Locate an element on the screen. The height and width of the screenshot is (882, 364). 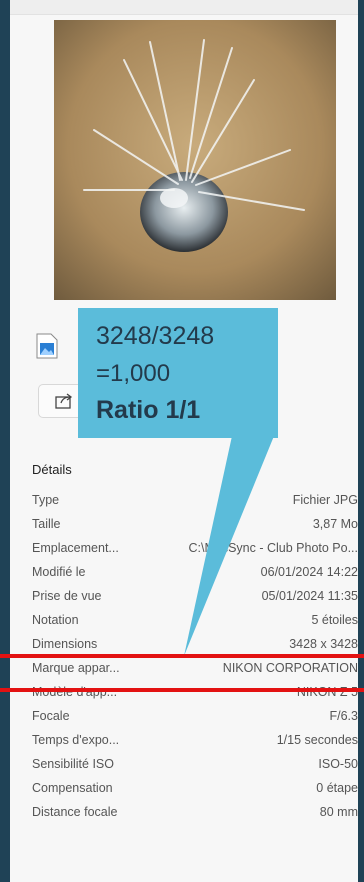
detail-label: Type is located at coordinates (46, 500).